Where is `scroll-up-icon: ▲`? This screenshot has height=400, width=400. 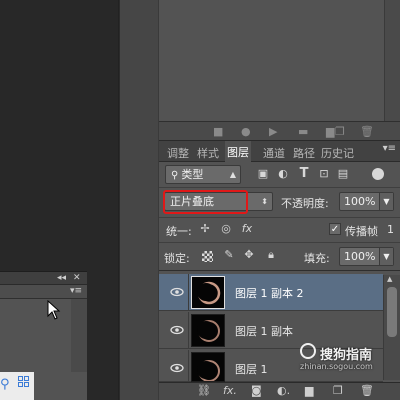
scroll-up-icon: ▲ is located at coordinates (389, 279).